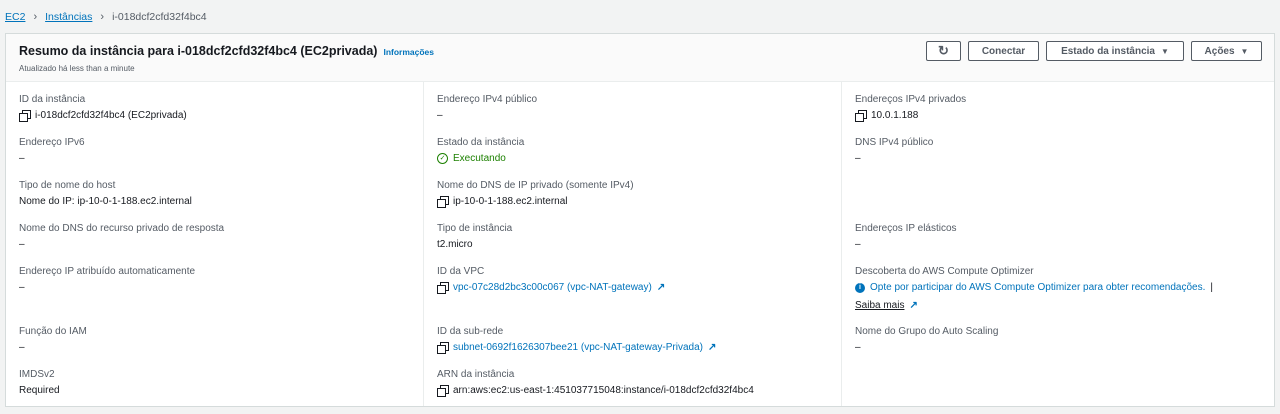 The image size is (1280, 414). What do you see at coordinates (39, 390) in the screenshot?
I see `field-value: Required` at bounding box center [39, 390].